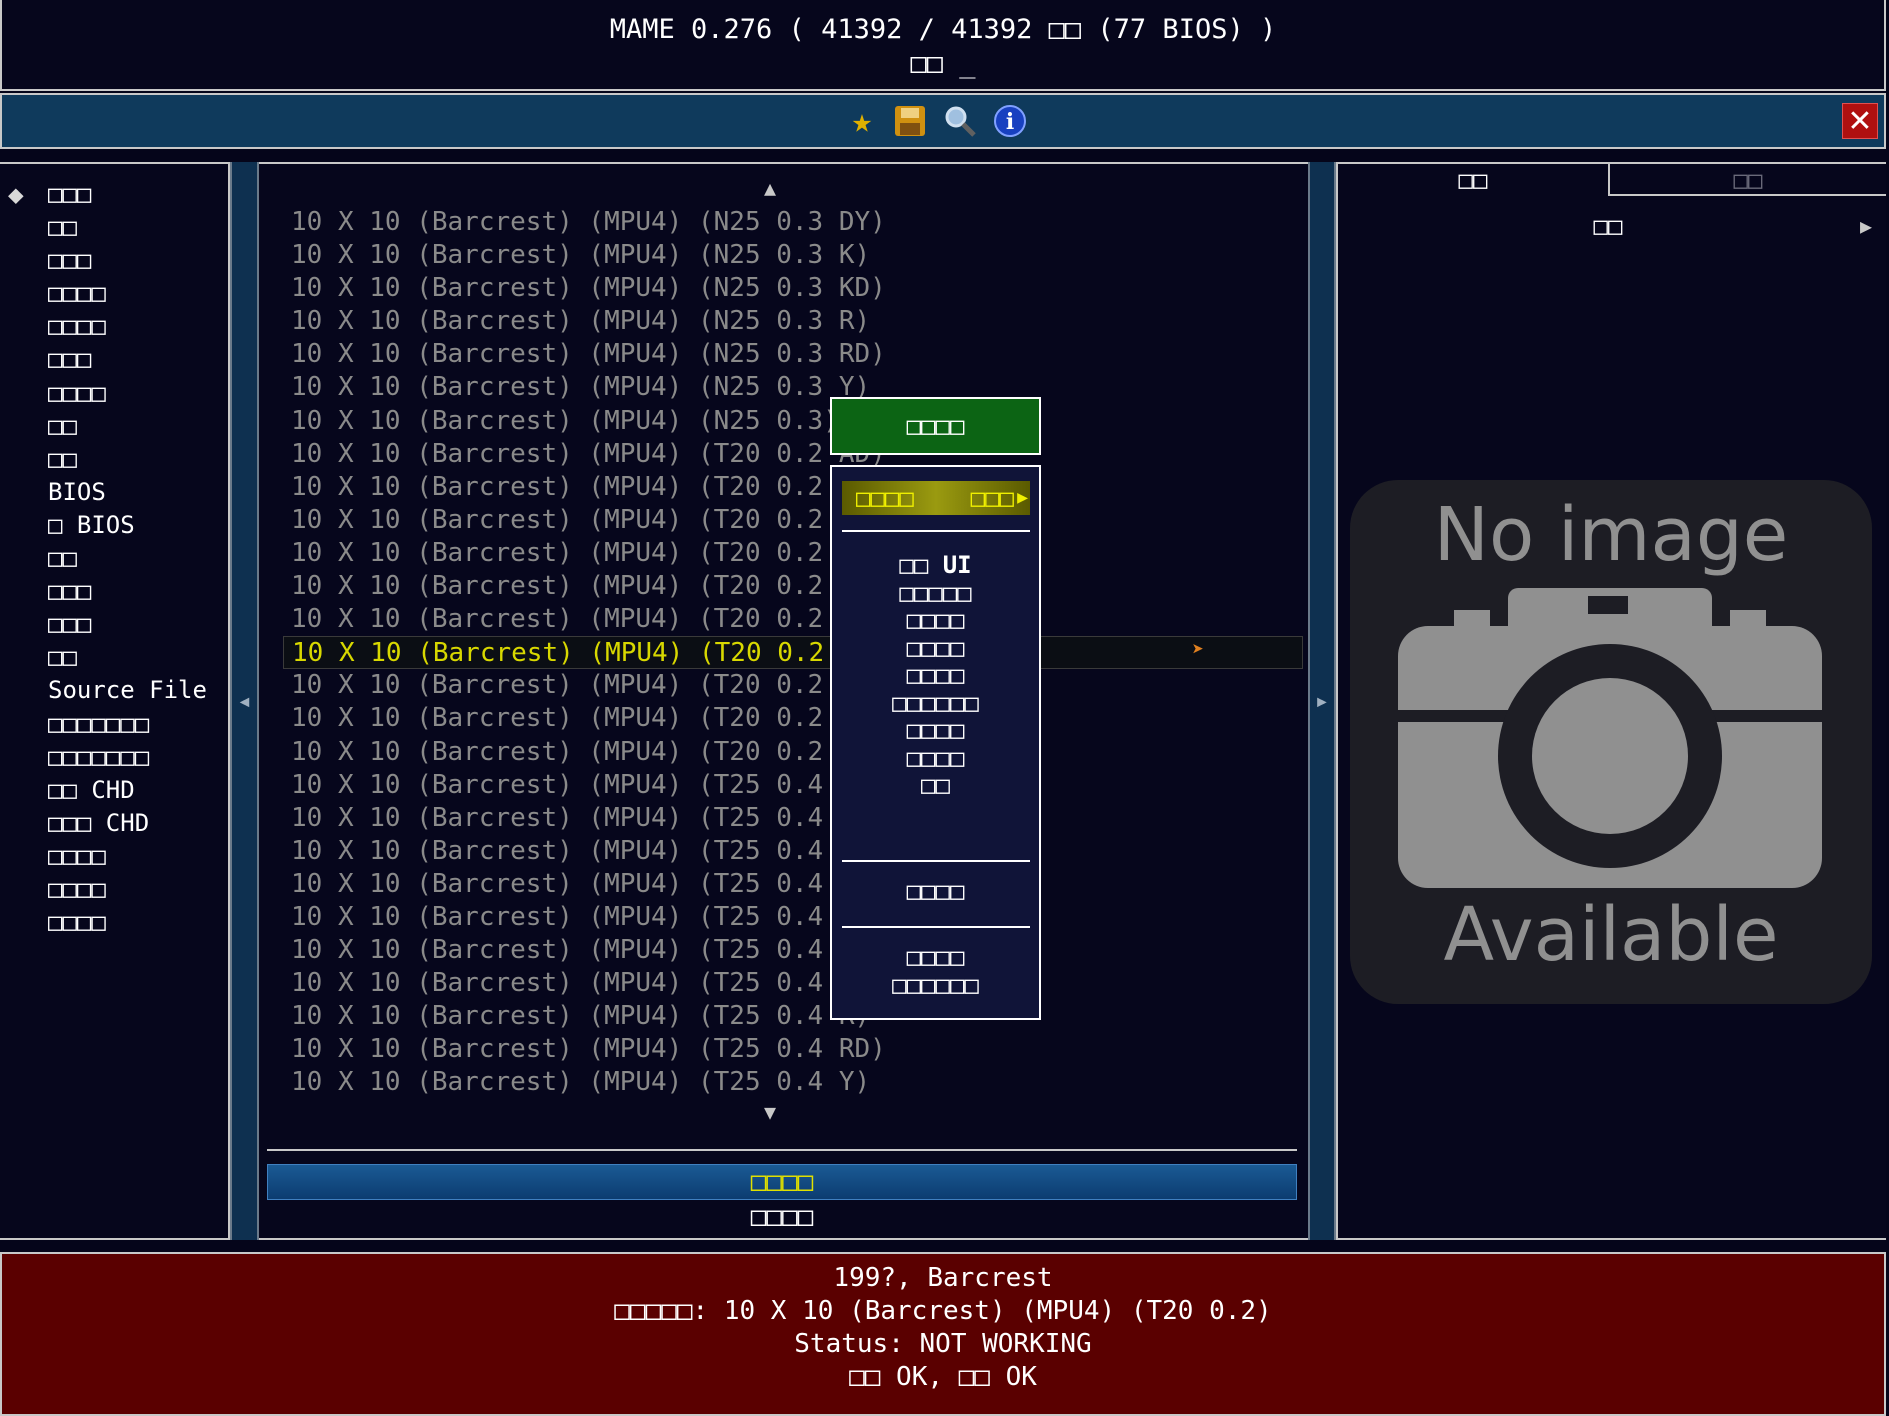 This screenshot has width=1889, height=1416. What do you see at coordinates (1860, 121) in the screenshot?
I see `close-icon: ✕` at bounding box center [1860, 121].